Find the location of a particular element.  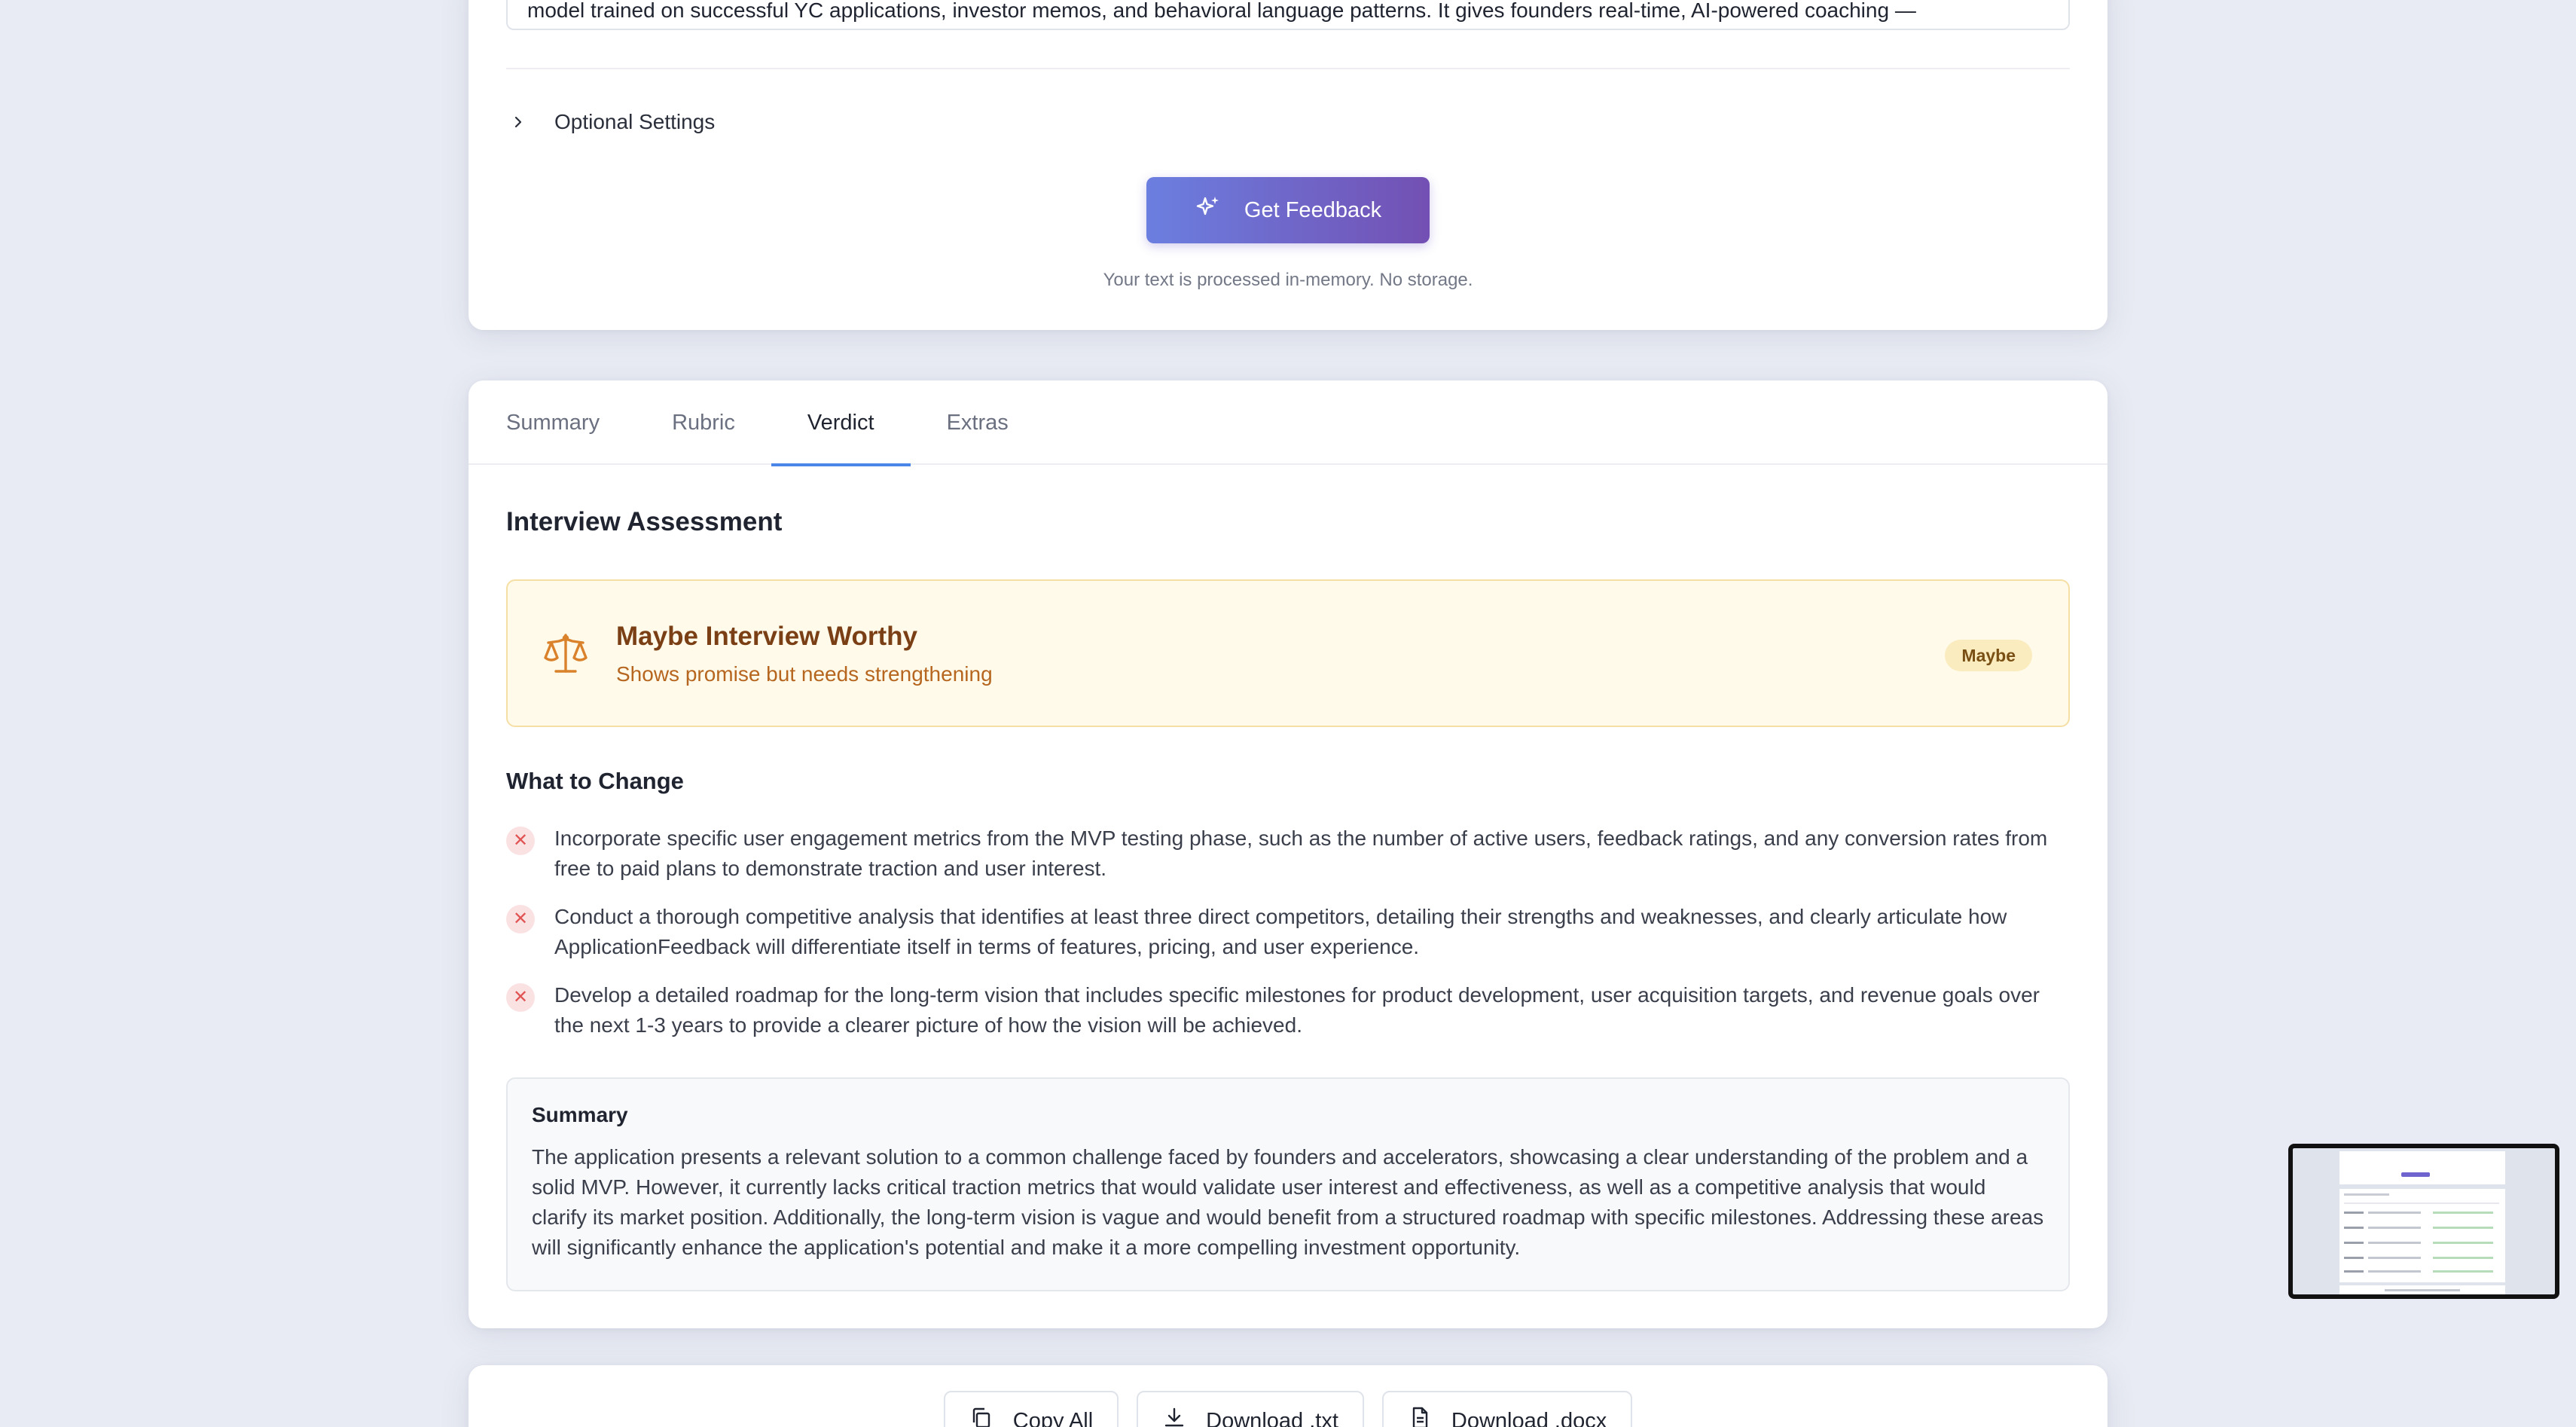

what-to-change-heading: What to Change is located at coordinates (595, 781).